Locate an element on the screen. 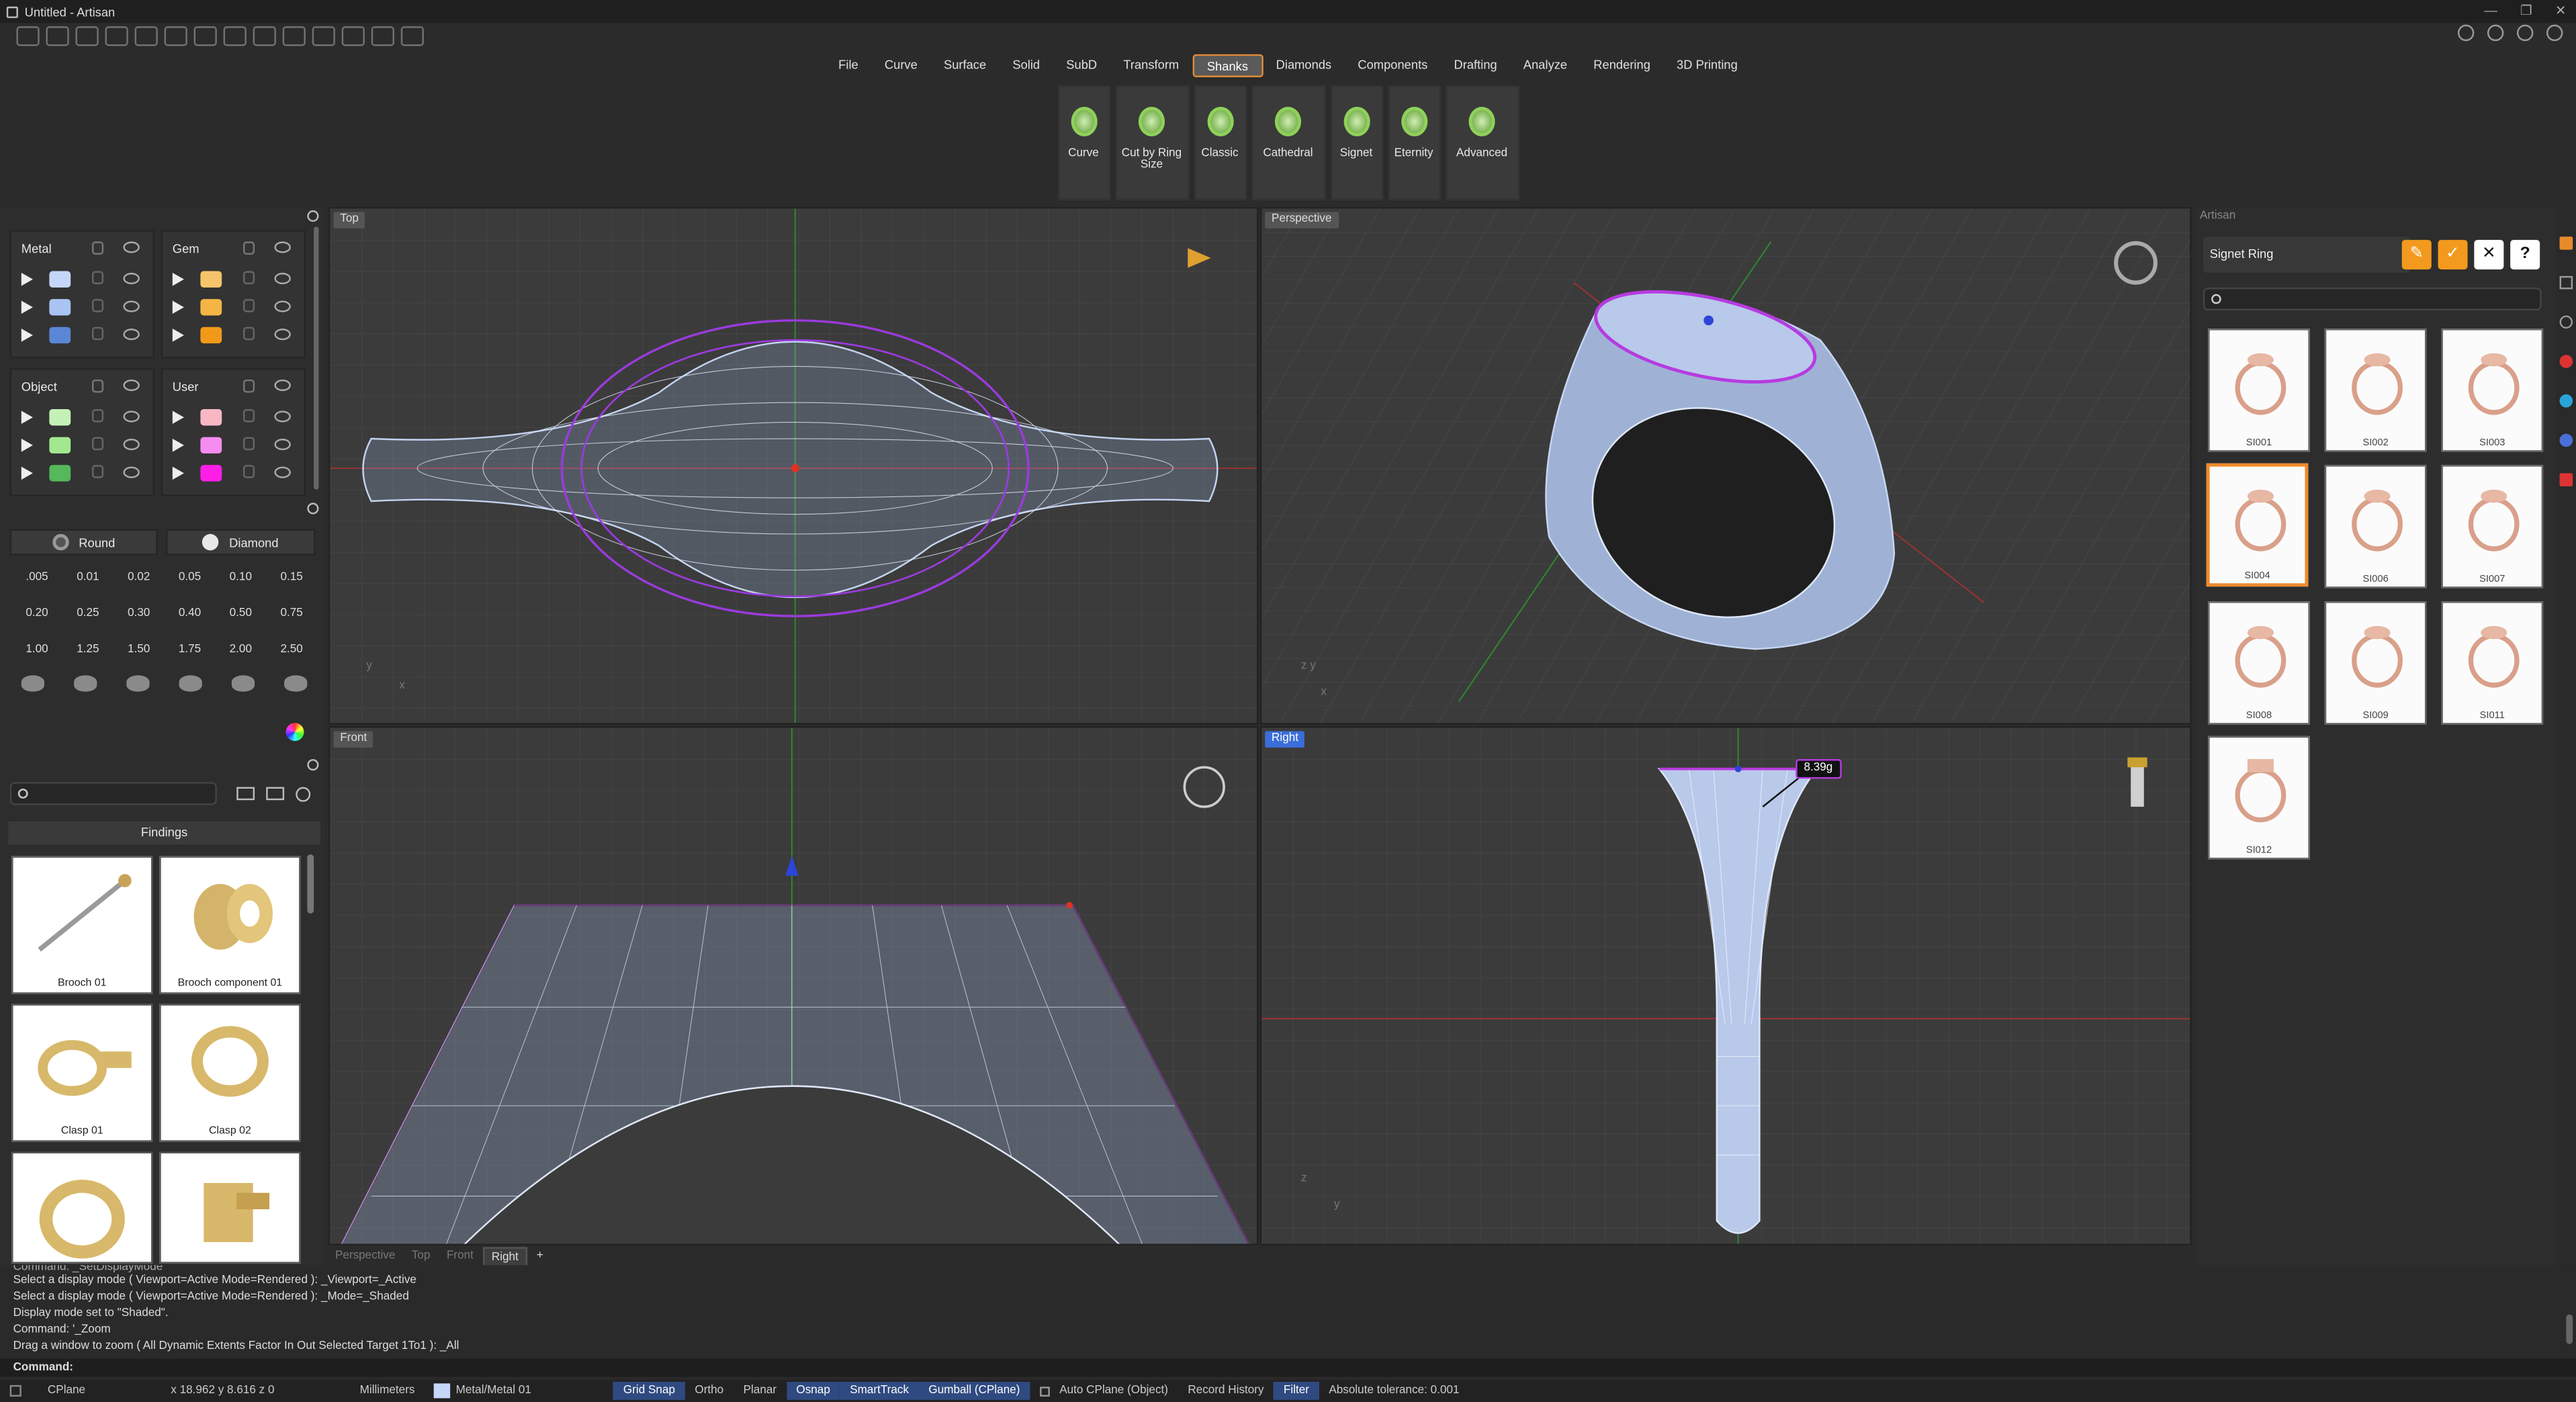  add-folder-icon is located at coordinates (275, 794).